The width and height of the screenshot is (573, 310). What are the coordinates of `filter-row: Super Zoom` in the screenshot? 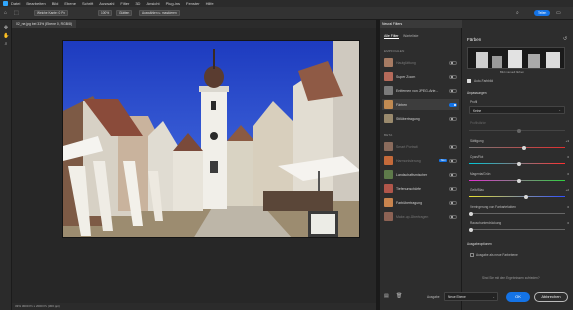 It's located at (420, 76).